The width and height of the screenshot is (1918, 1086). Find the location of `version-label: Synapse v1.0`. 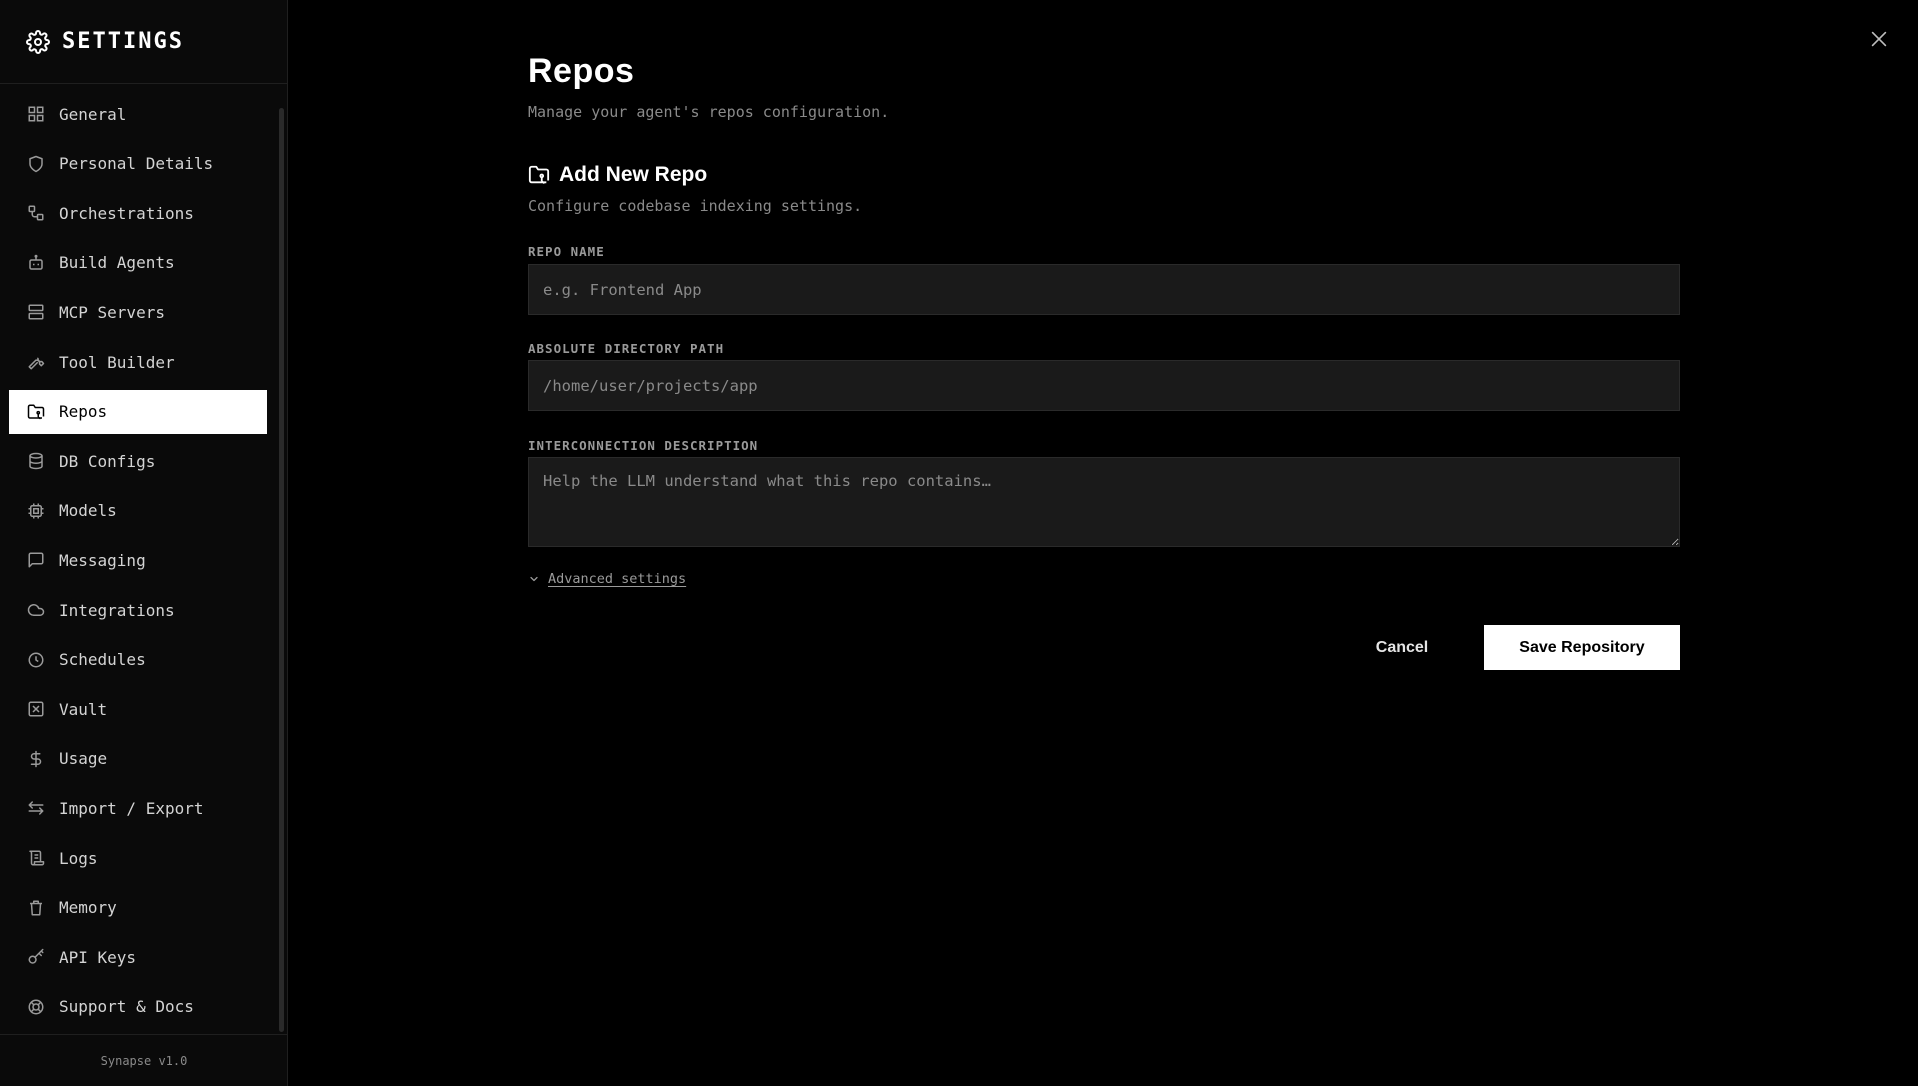

version-label: Synapse v1.0 is located at coordinates (144, 1060).